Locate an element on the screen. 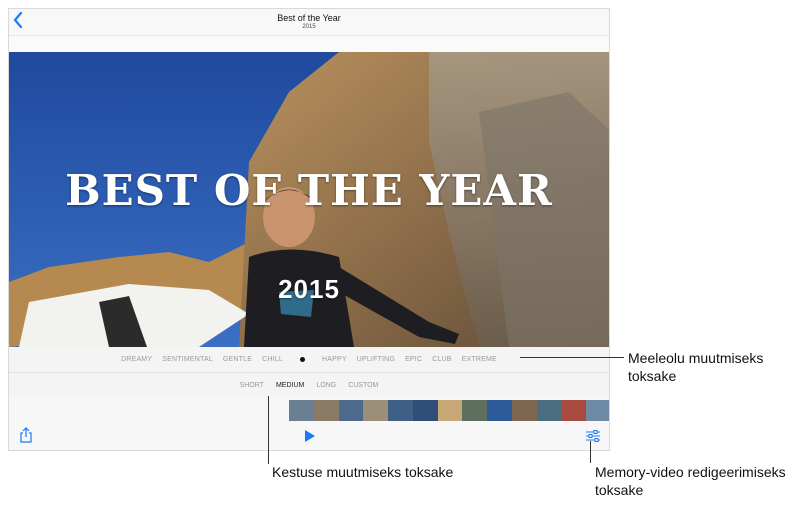 Image resolution: width=810 pixels, height=505 pixels. duration-callout: Kestuse muutmiseks toksake is located at coordinates (363, 472).